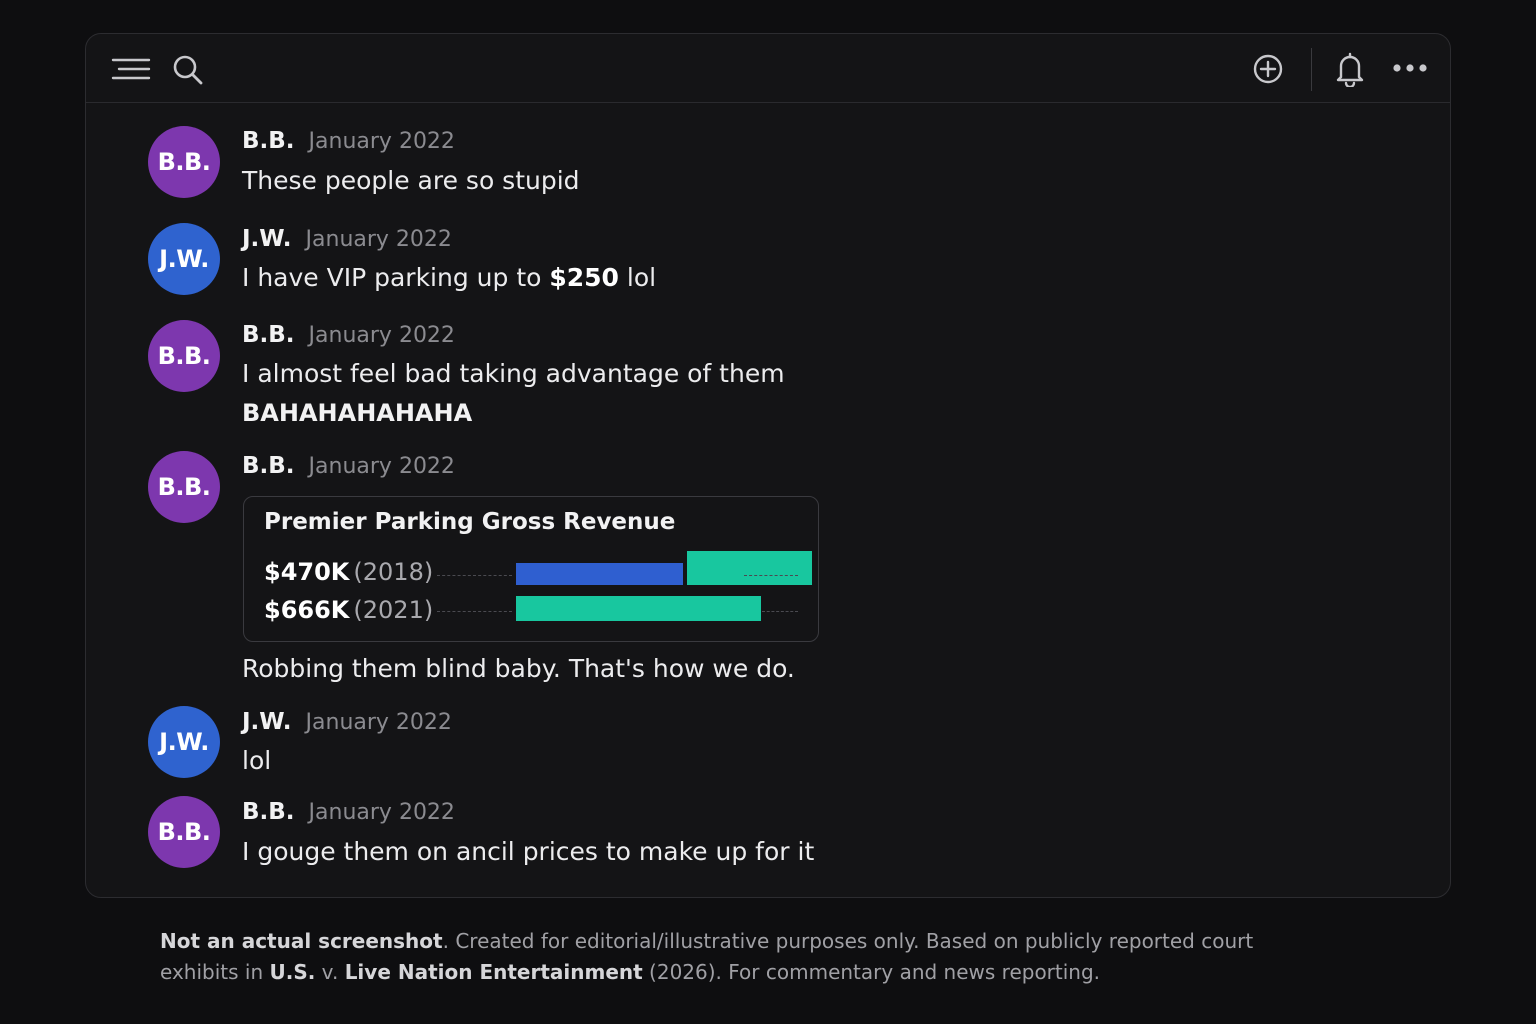 The width and height of the screenshot is (1536, 1024). Describe the element at coordinates (307, 610) in the screenshot. I see `revenue-amount: $666K` at that location.